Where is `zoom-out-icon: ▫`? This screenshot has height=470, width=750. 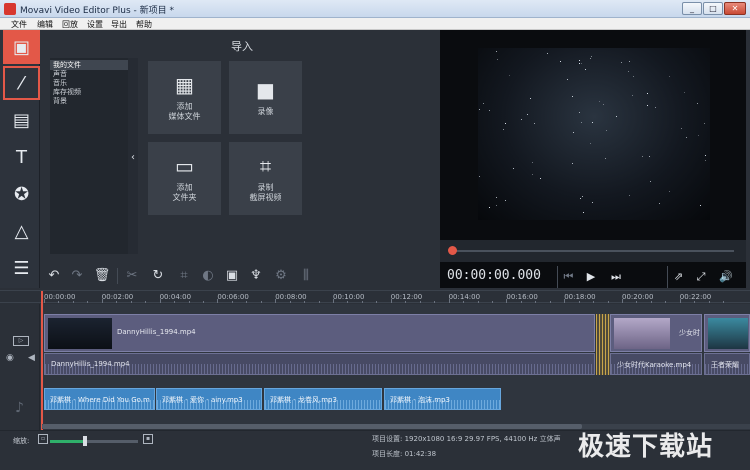 zoom-out-icon: ▫ is located at coordinates (43, 439).